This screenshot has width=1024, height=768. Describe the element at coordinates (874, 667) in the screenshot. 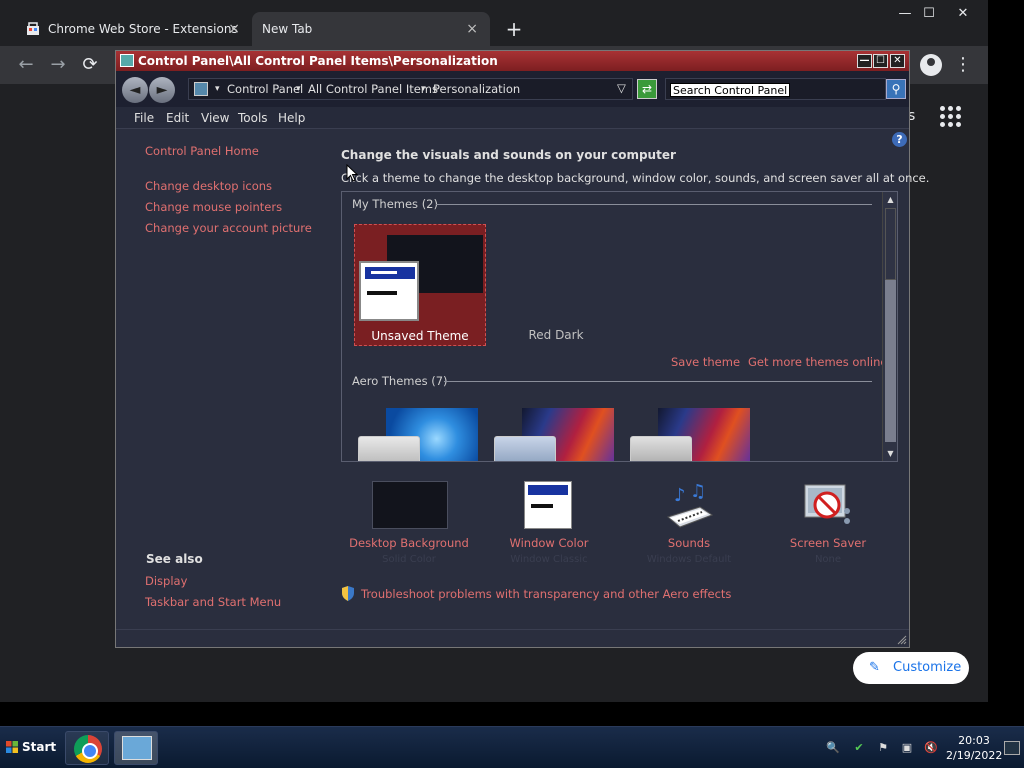

I see `pencil-icon: ✎` at that location.